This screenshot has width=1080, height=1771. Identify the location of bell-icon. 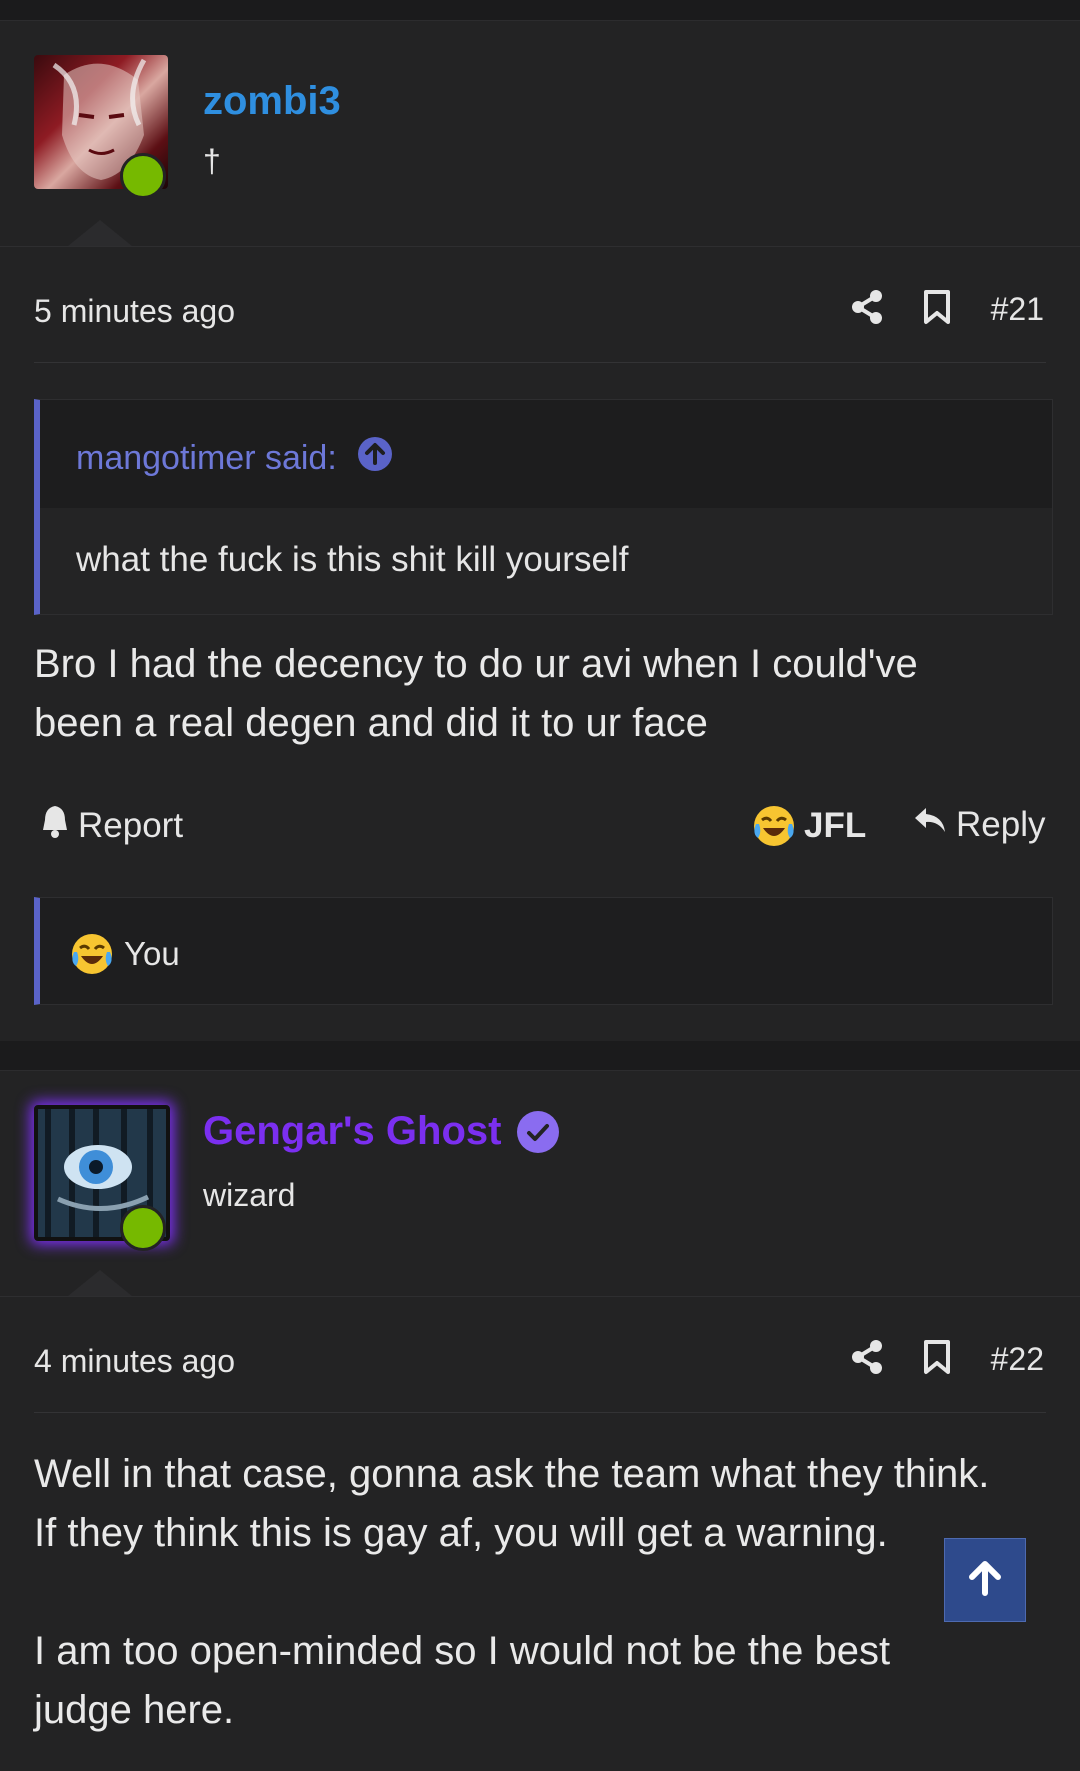
(55, 825).